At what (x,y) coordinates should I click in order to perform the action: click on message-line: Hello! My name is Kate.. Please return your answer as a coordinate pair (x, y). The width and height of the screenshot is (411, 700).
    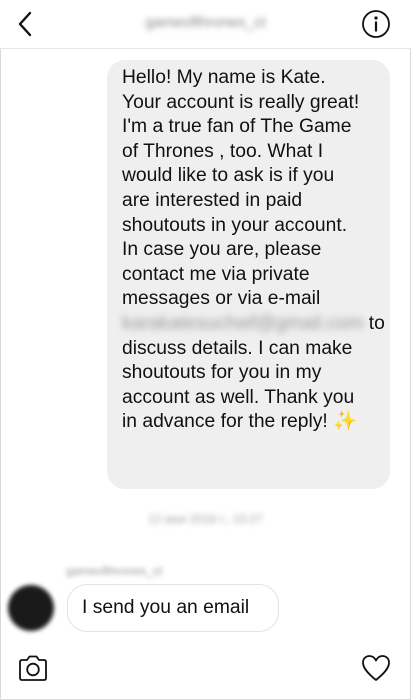
    Looking at the image, I should click on (224, 77).